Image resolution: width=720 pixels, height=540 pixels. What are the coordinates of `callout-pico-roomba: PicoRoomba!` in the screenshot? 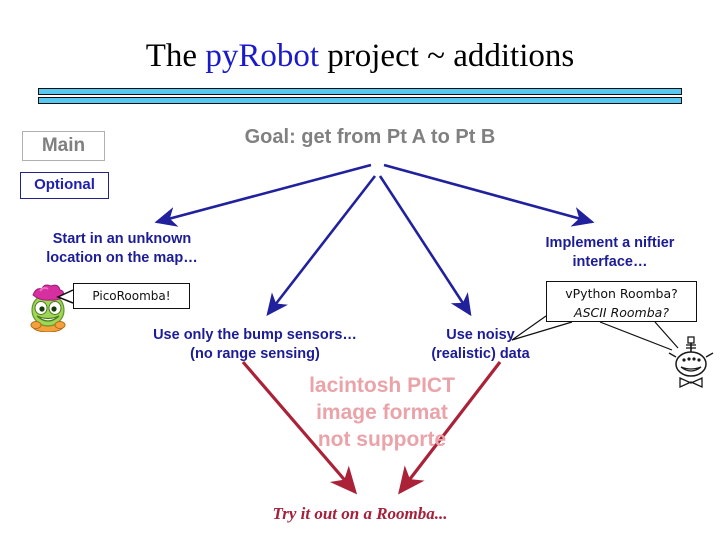 It's located at (131, 296).